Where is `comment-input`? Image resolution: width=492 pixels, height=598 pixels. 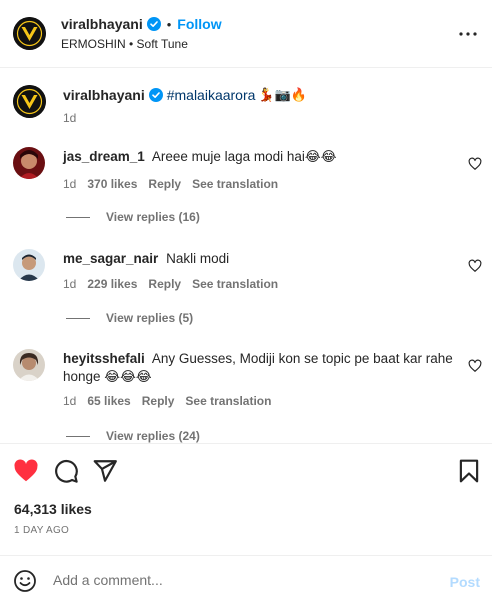
comment-input is located at coordinates (243, 580).